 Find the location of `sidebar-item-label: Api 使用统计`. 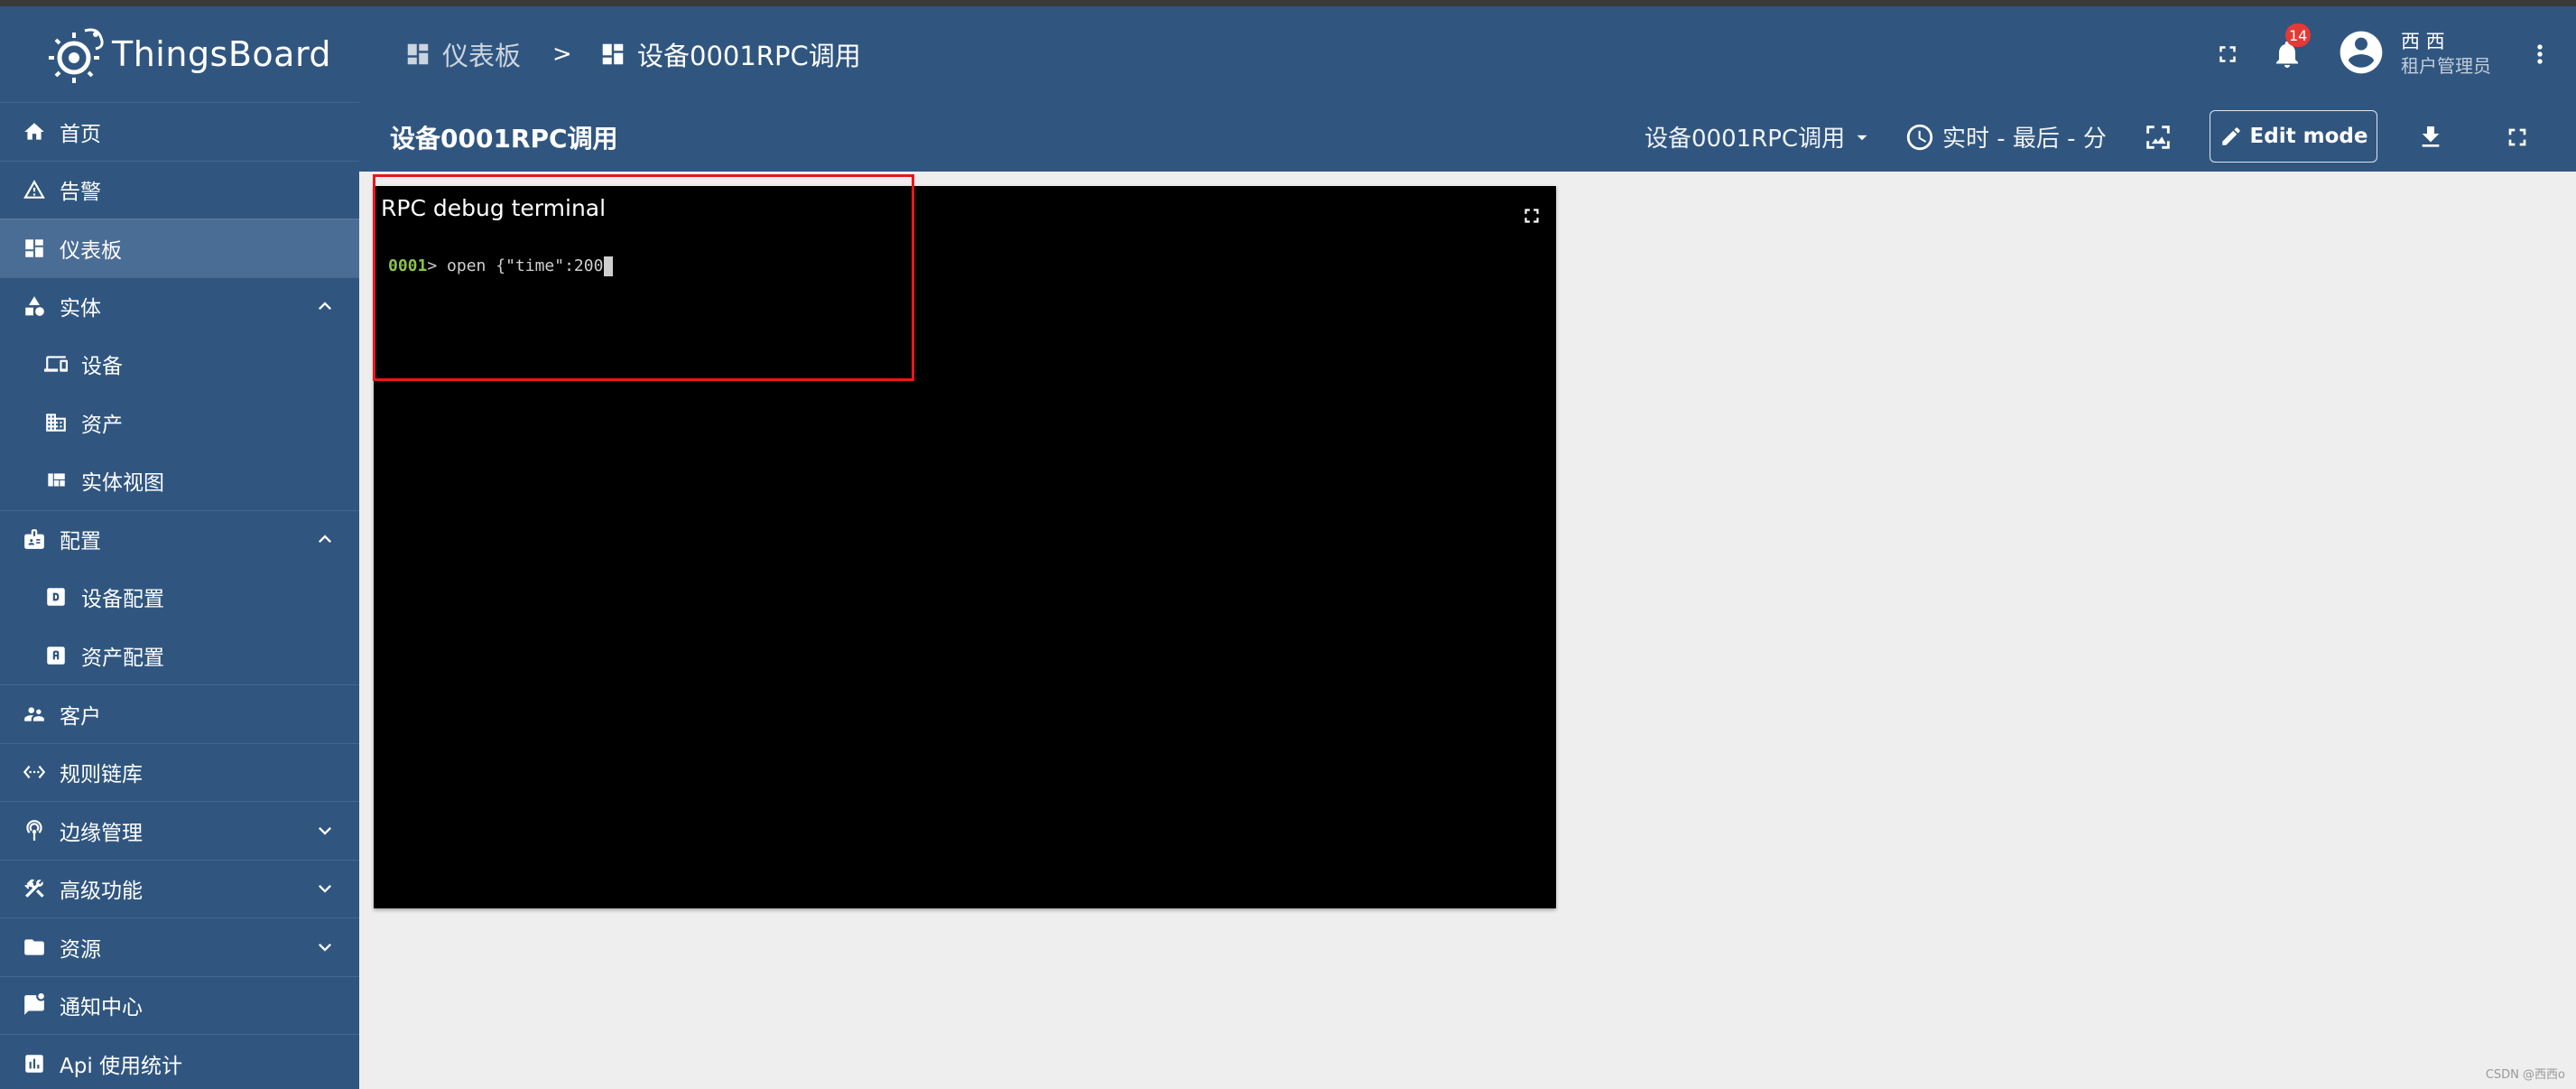

sidebar-item-label: Api 使用统计 is located at coordinates (122, 1066).